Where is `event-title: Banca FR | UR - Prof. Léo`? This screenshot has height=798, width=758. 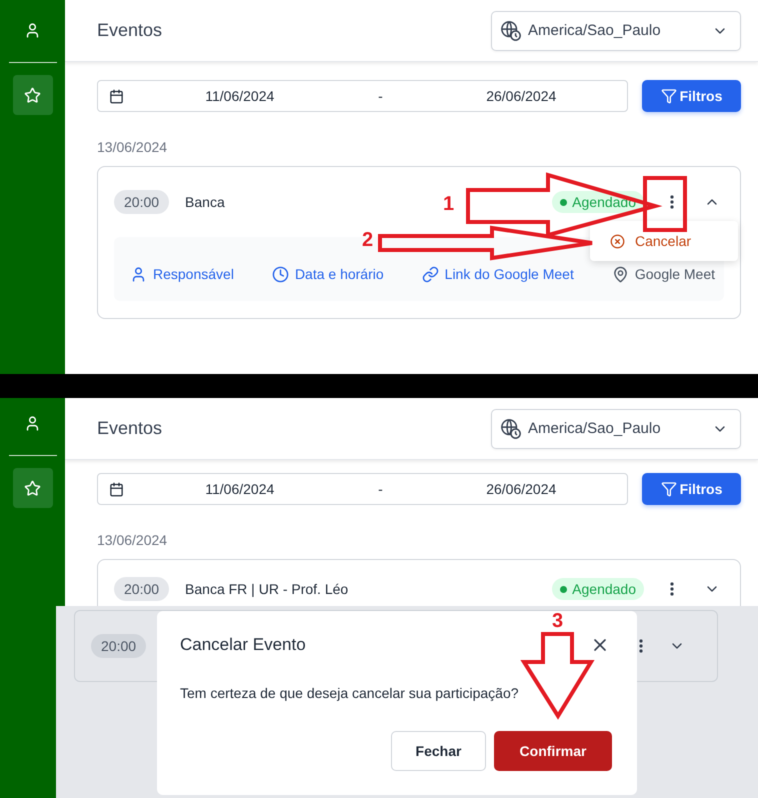 event-title: Banca FR | UR - Prof. Léo is located at coordinates (266, 589).